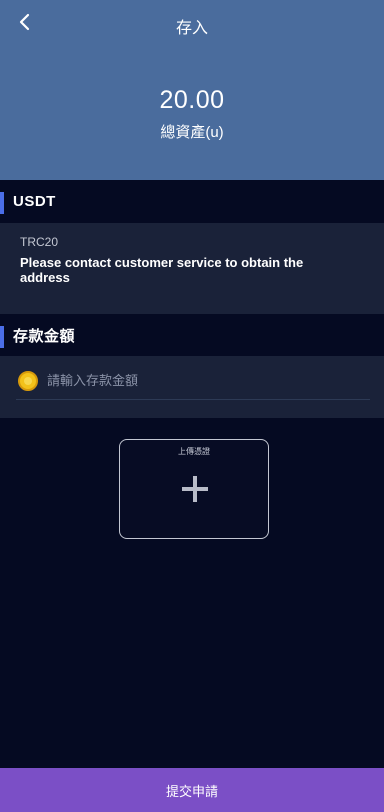  What do you see at coordinates (34, 201) in the screenshot?
I see `currency-heading-text: USDT` at bounding box center [34, 201].